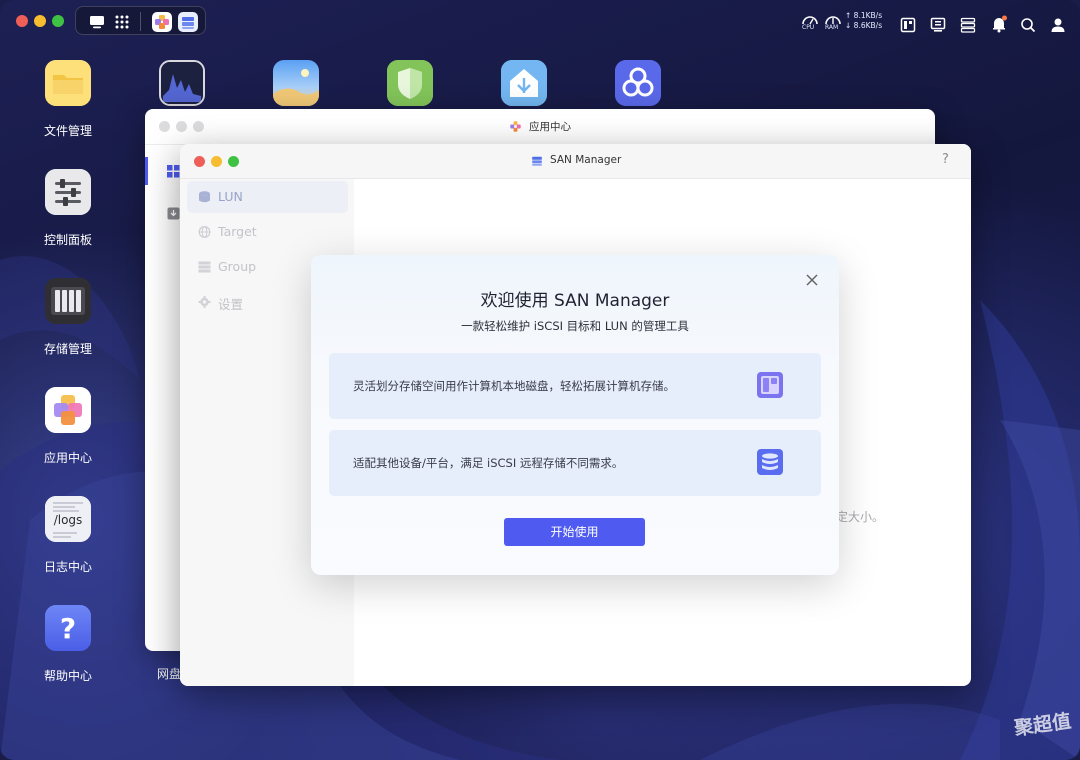 This screenshot has height=760, width=1080. What do you see at coordinates (204, 302) in the screenshot?
I see `gear-icon` at bounding box center [204, 302].